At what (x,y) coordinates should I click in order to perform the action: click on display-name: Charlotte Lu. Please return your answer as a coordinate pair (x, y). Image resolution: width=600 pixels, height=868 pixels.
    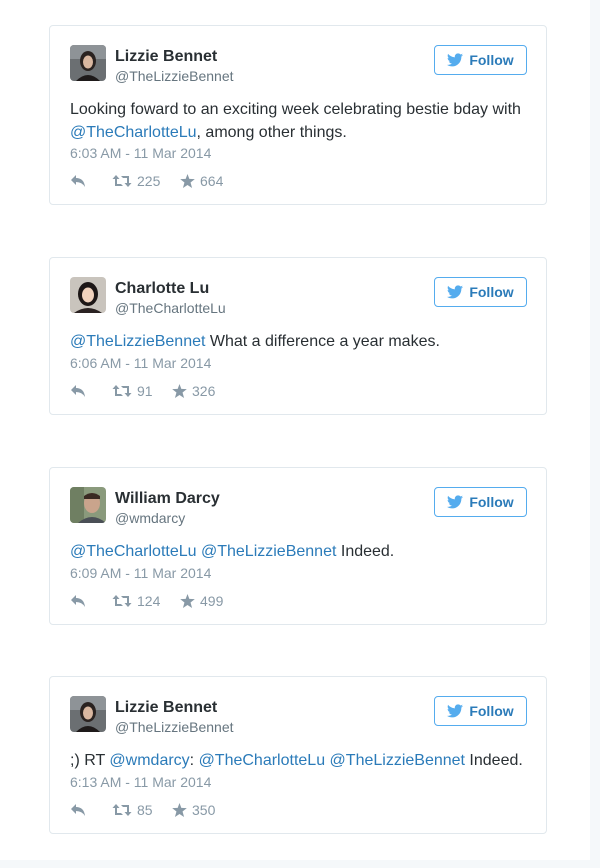
    Looking at the image, I should click on (162, 289).